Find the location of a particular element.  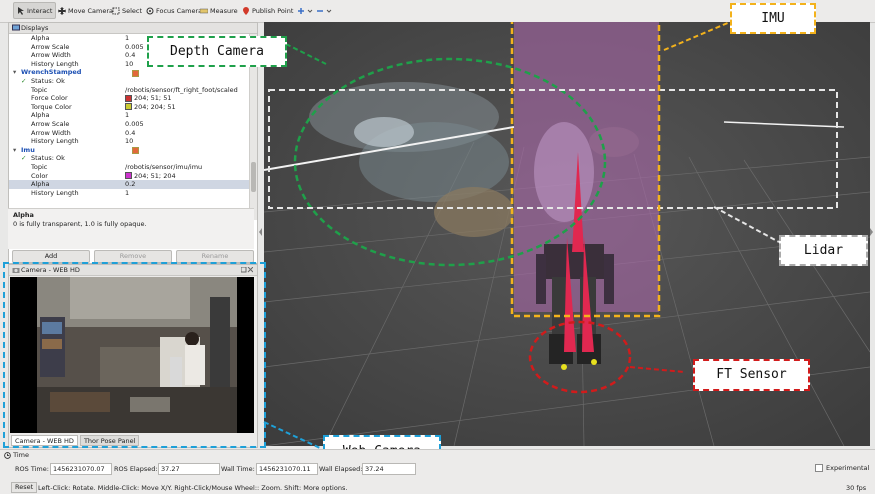

property-value-text: /robotis/sensor/imu/imu is located at coordinates (164, 167).